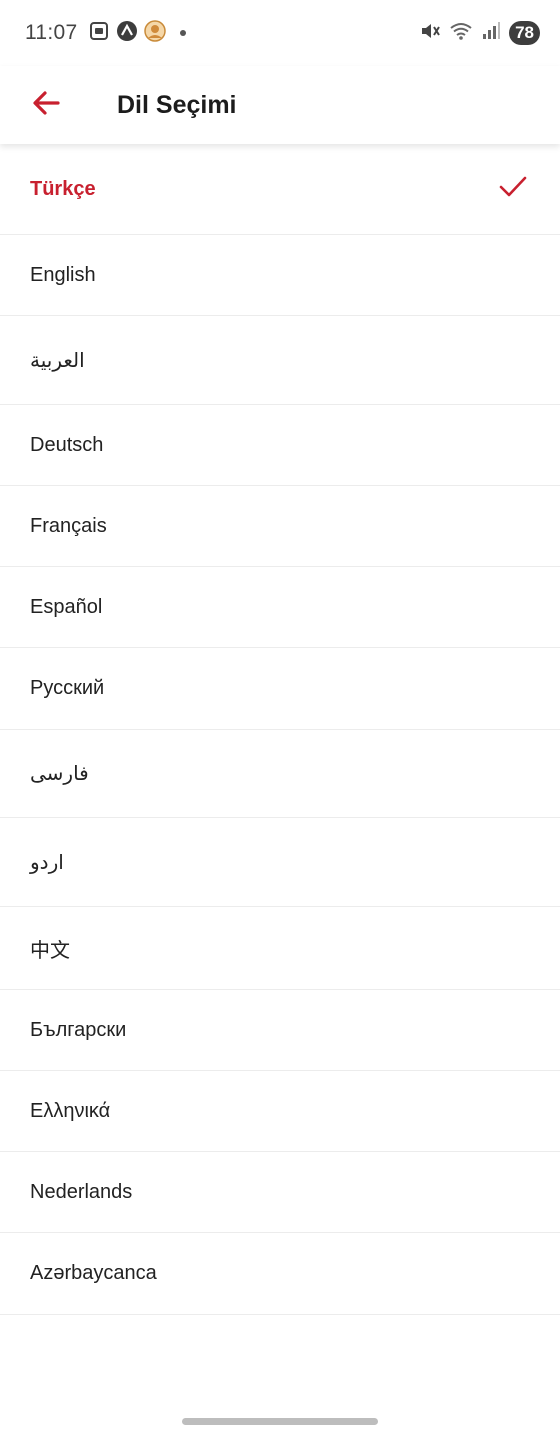  I want to click on language-label: فارسی, so click(59, 774).